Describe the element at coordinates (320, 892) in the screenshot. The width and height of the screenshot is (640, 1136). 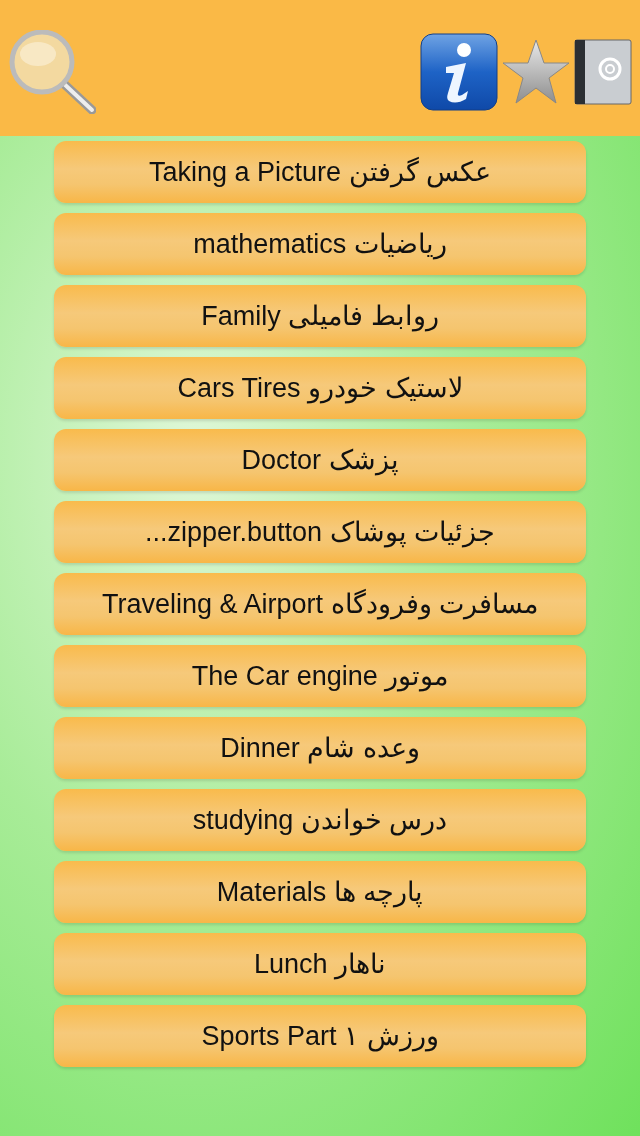
I see `topic-button: پارچه ها Materials` at that location.